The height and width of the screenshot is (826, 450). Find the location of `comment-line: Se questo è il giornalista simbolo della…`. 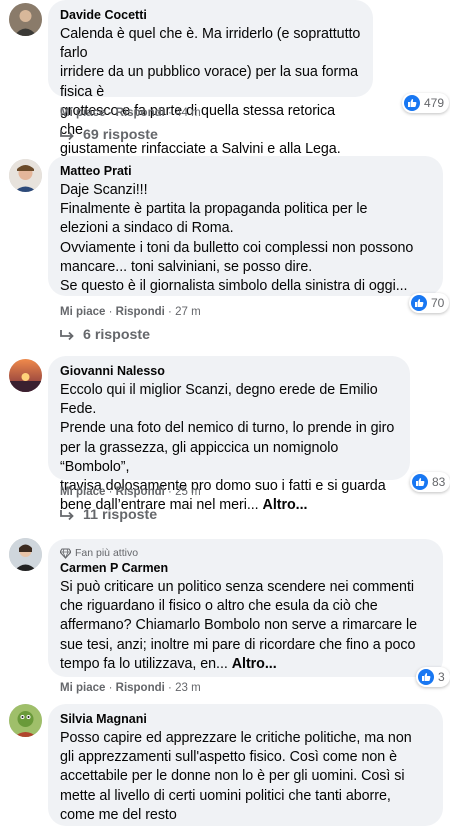

comment-line: Se questo è il giornalista simbolo della… is located at coordinates (234, 286).